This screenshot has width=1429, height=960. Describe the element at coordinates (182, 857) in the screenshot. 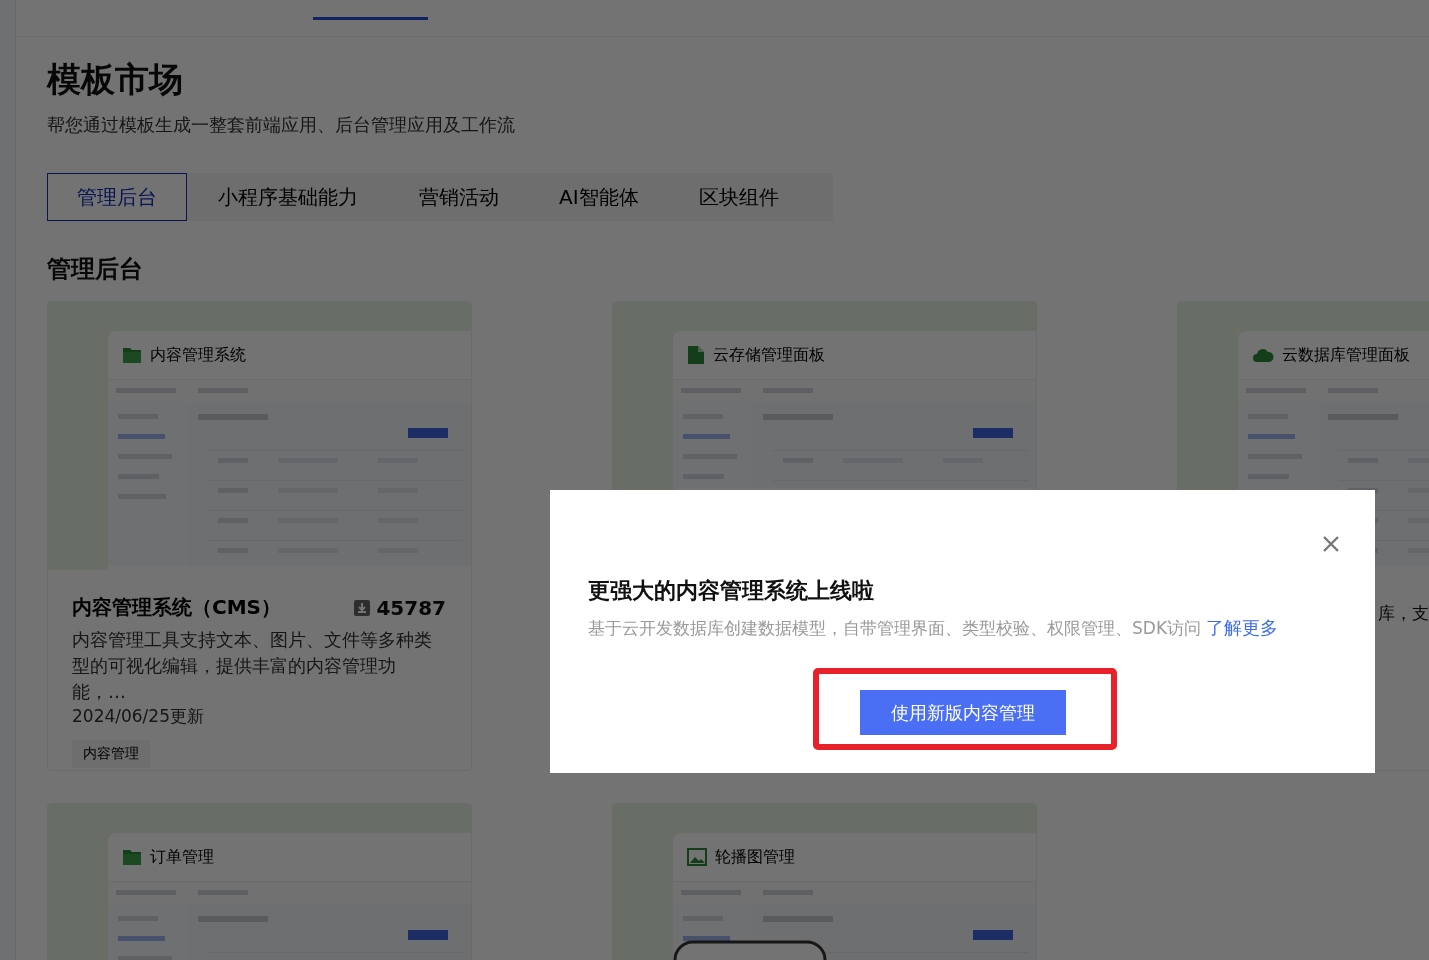

I see `preview-title: 订单管理` at that location.